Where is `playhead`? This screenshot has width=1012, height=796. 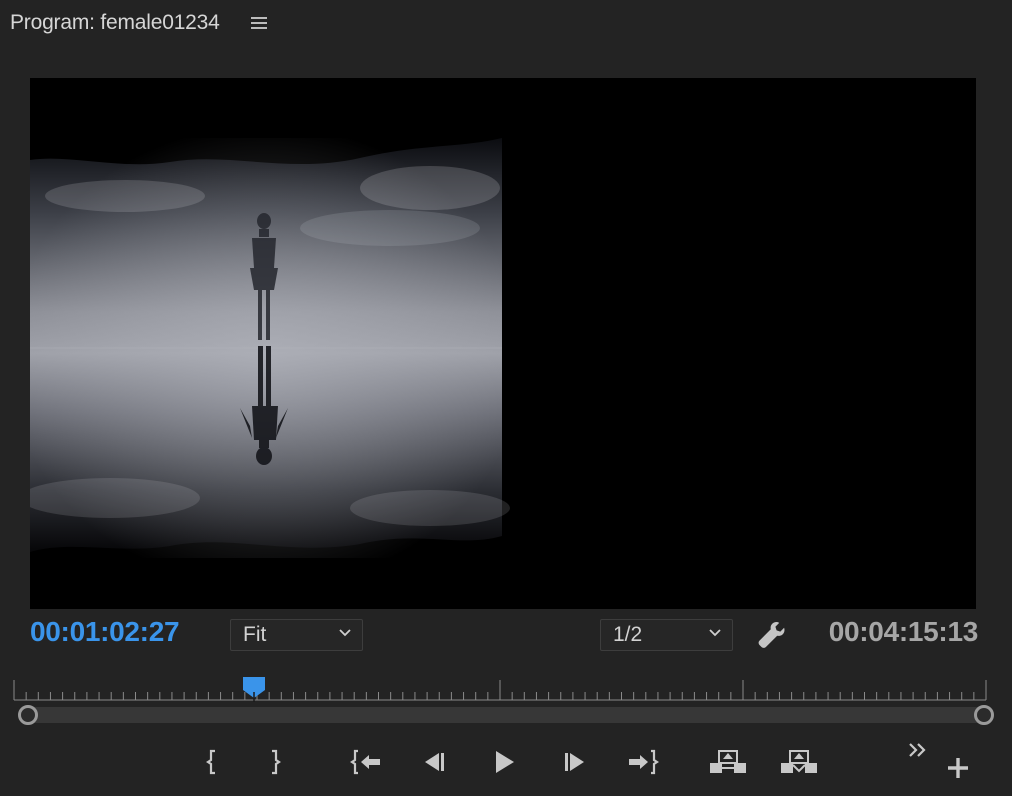
playhead is located at coordinates (254, 689).